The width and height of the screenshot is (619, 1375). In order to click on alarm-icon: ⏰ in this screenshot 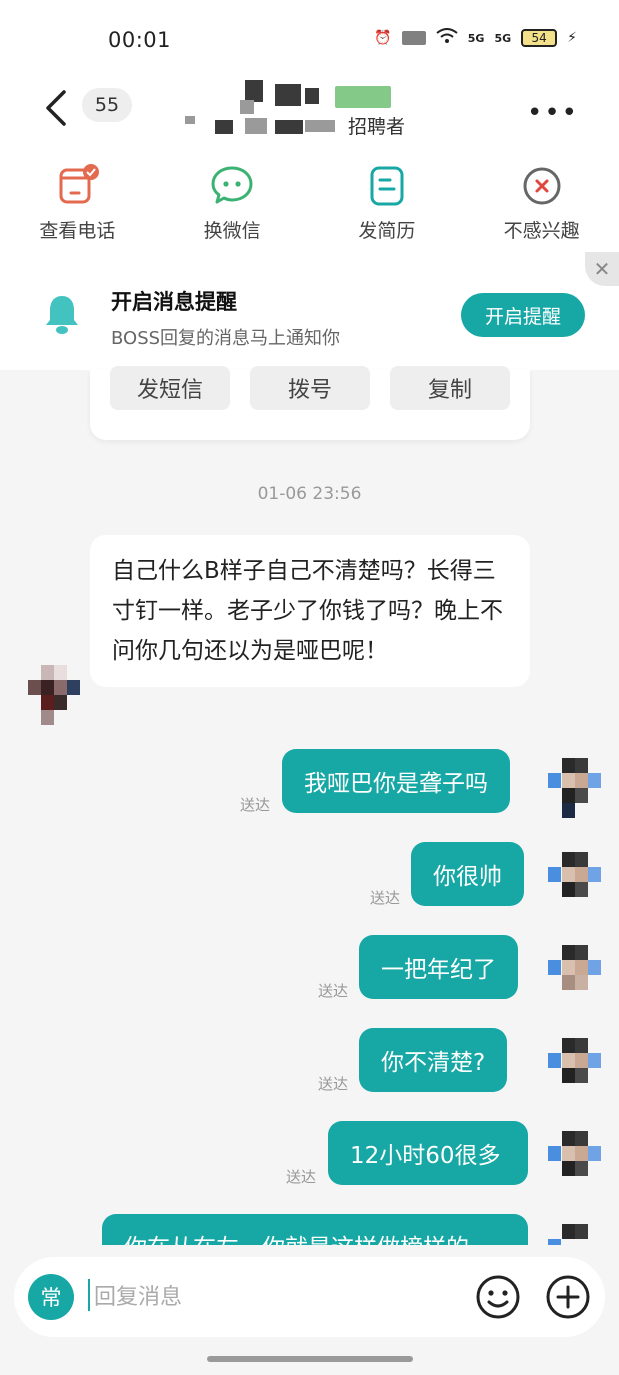, I will do `click(383, 38)`.